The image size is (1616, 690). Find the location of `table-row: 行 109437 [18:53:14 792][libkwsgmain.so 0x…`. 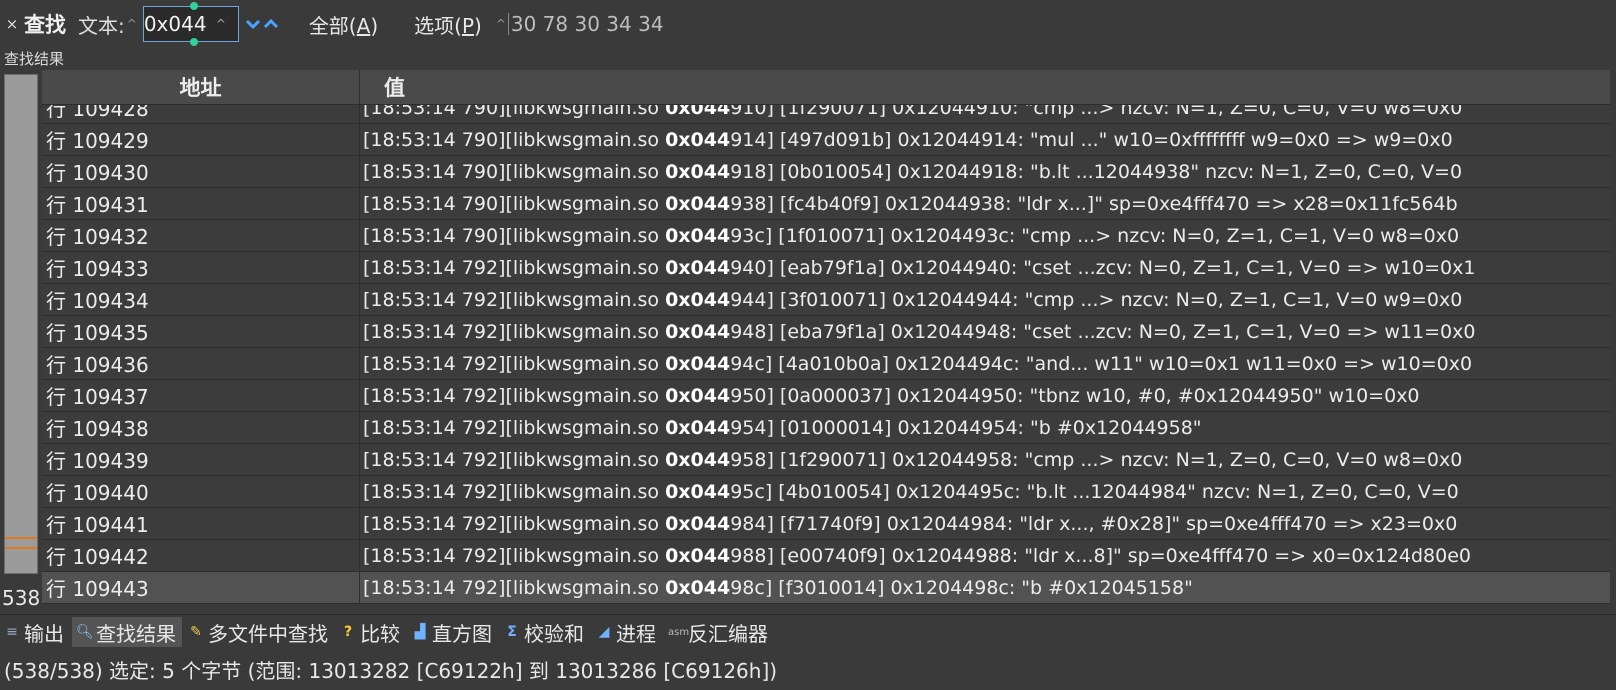

table-row: 行 109437 [18:53:14 792][libkwsgmain.so 0x… is located at coordinates (829, 396).